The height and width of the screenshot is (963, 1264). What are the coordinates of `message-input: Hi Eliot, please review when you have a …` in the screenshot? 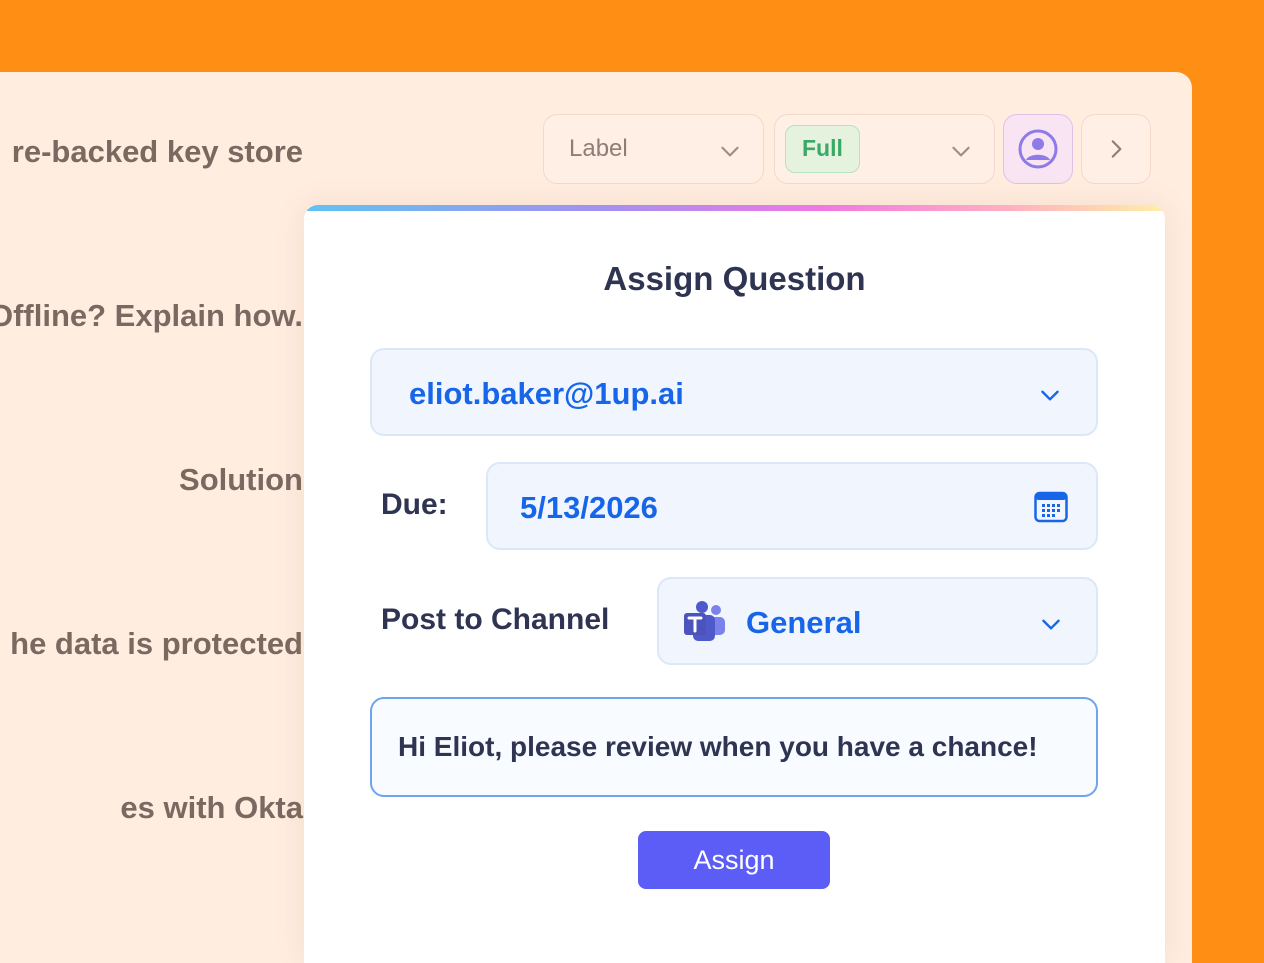 It's located at (734, 747).